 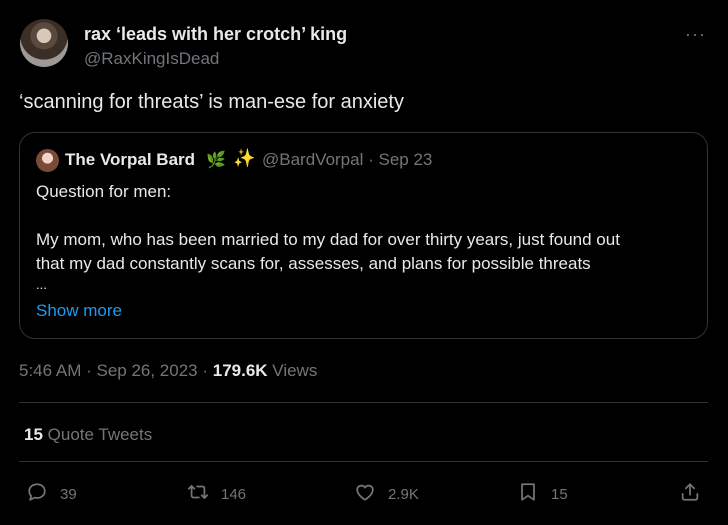 I want to click on retweet-button: 146, so click(x=216, y=494).